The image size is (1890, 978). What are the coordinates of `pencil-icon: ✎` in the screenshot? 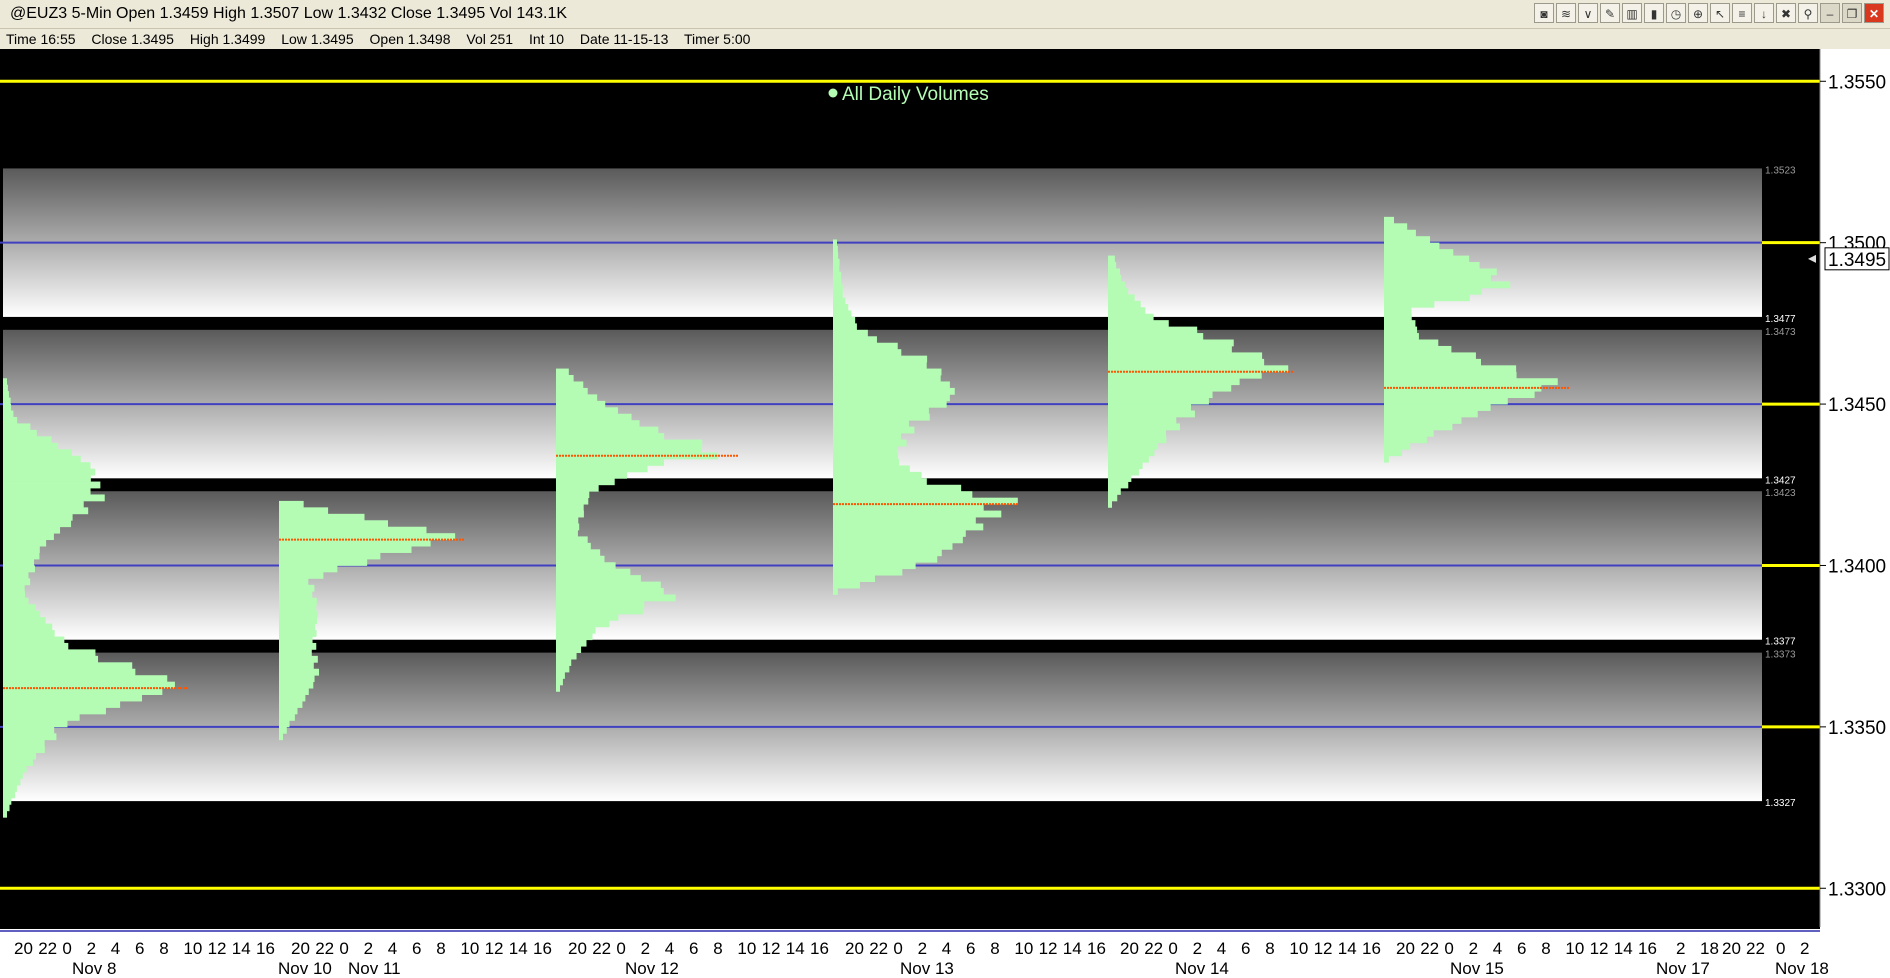 It's located at (1610, 13).